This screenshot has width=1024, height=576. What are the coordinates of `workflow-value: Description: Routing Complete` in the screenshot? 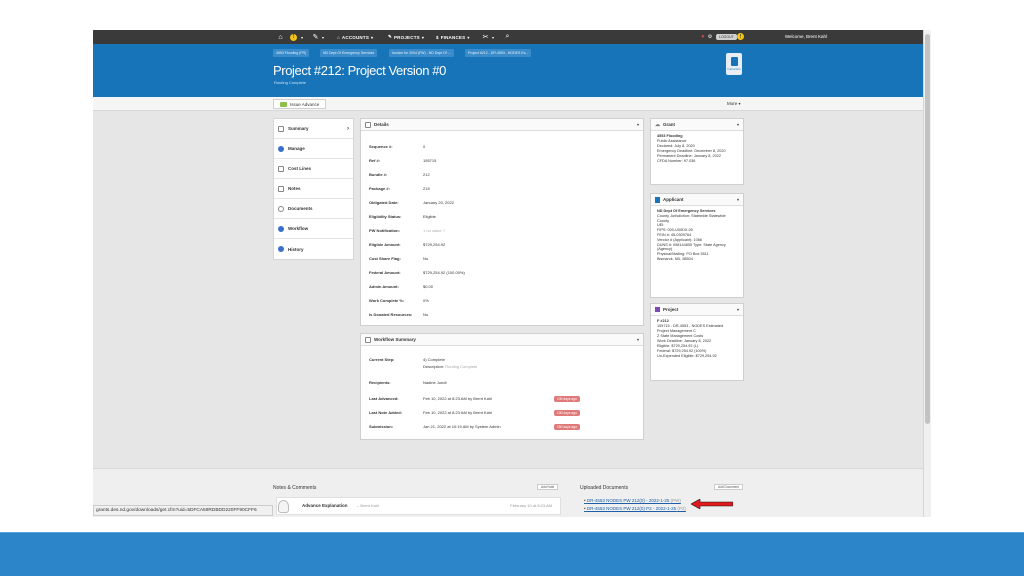 It's located at (450, 366).